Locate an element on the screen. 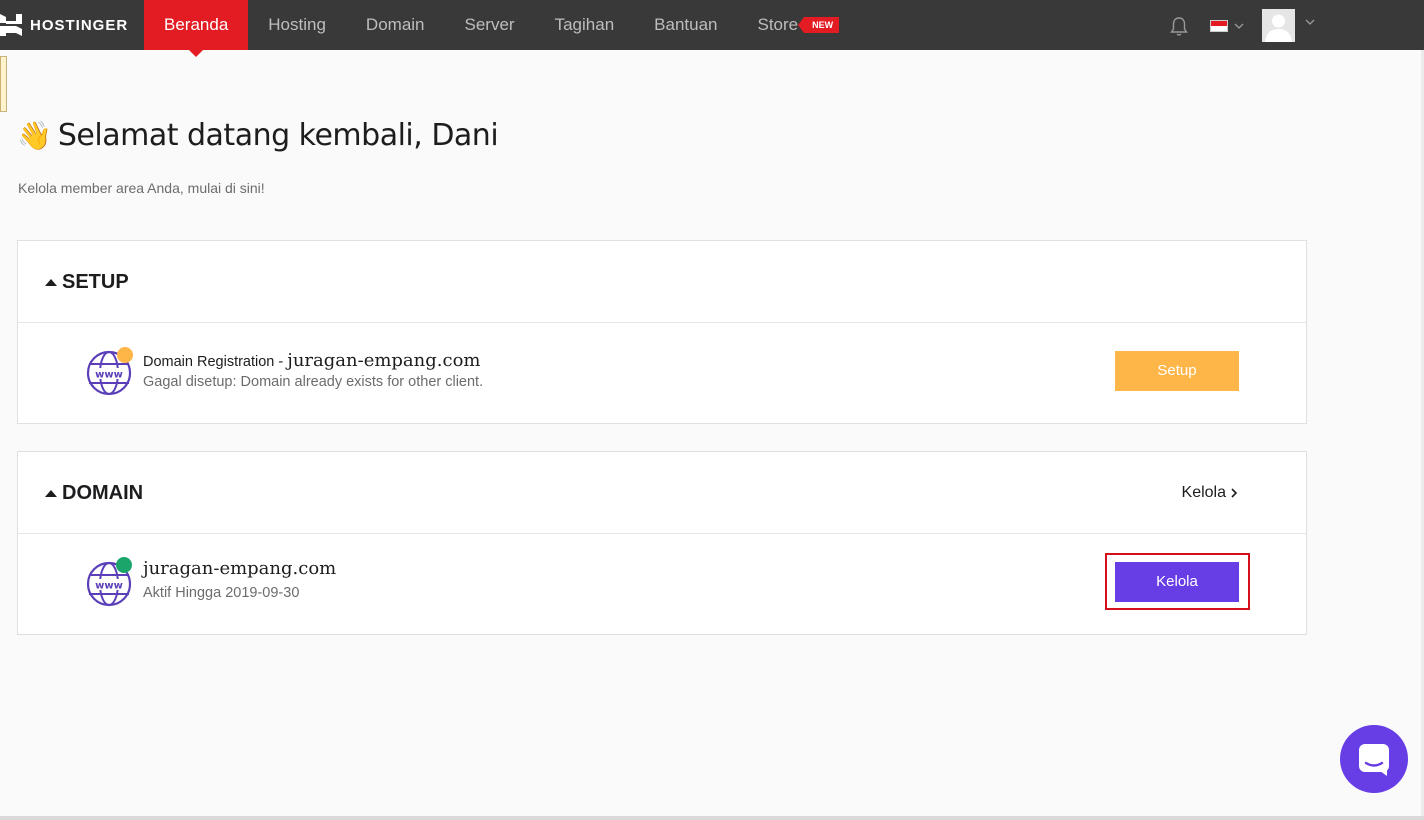  nav-label: Store is located at coordinates (778, 24).